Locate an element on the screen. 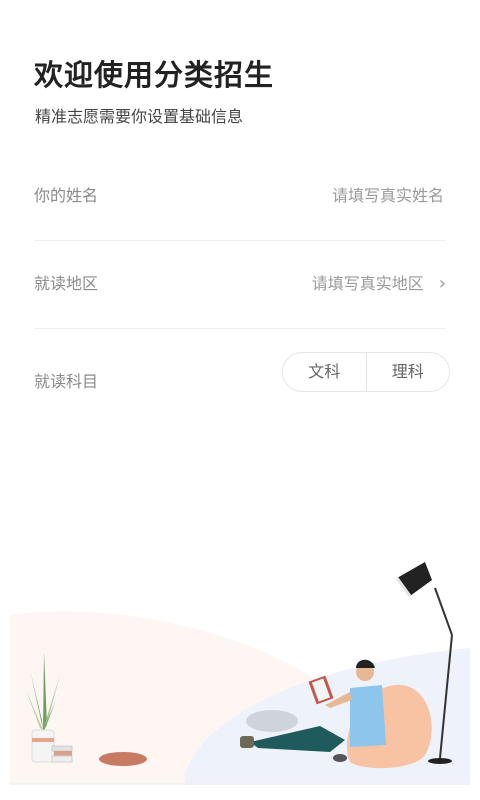  subject-segmented-control: 文科 理科 is located at coordinates (366, 372).